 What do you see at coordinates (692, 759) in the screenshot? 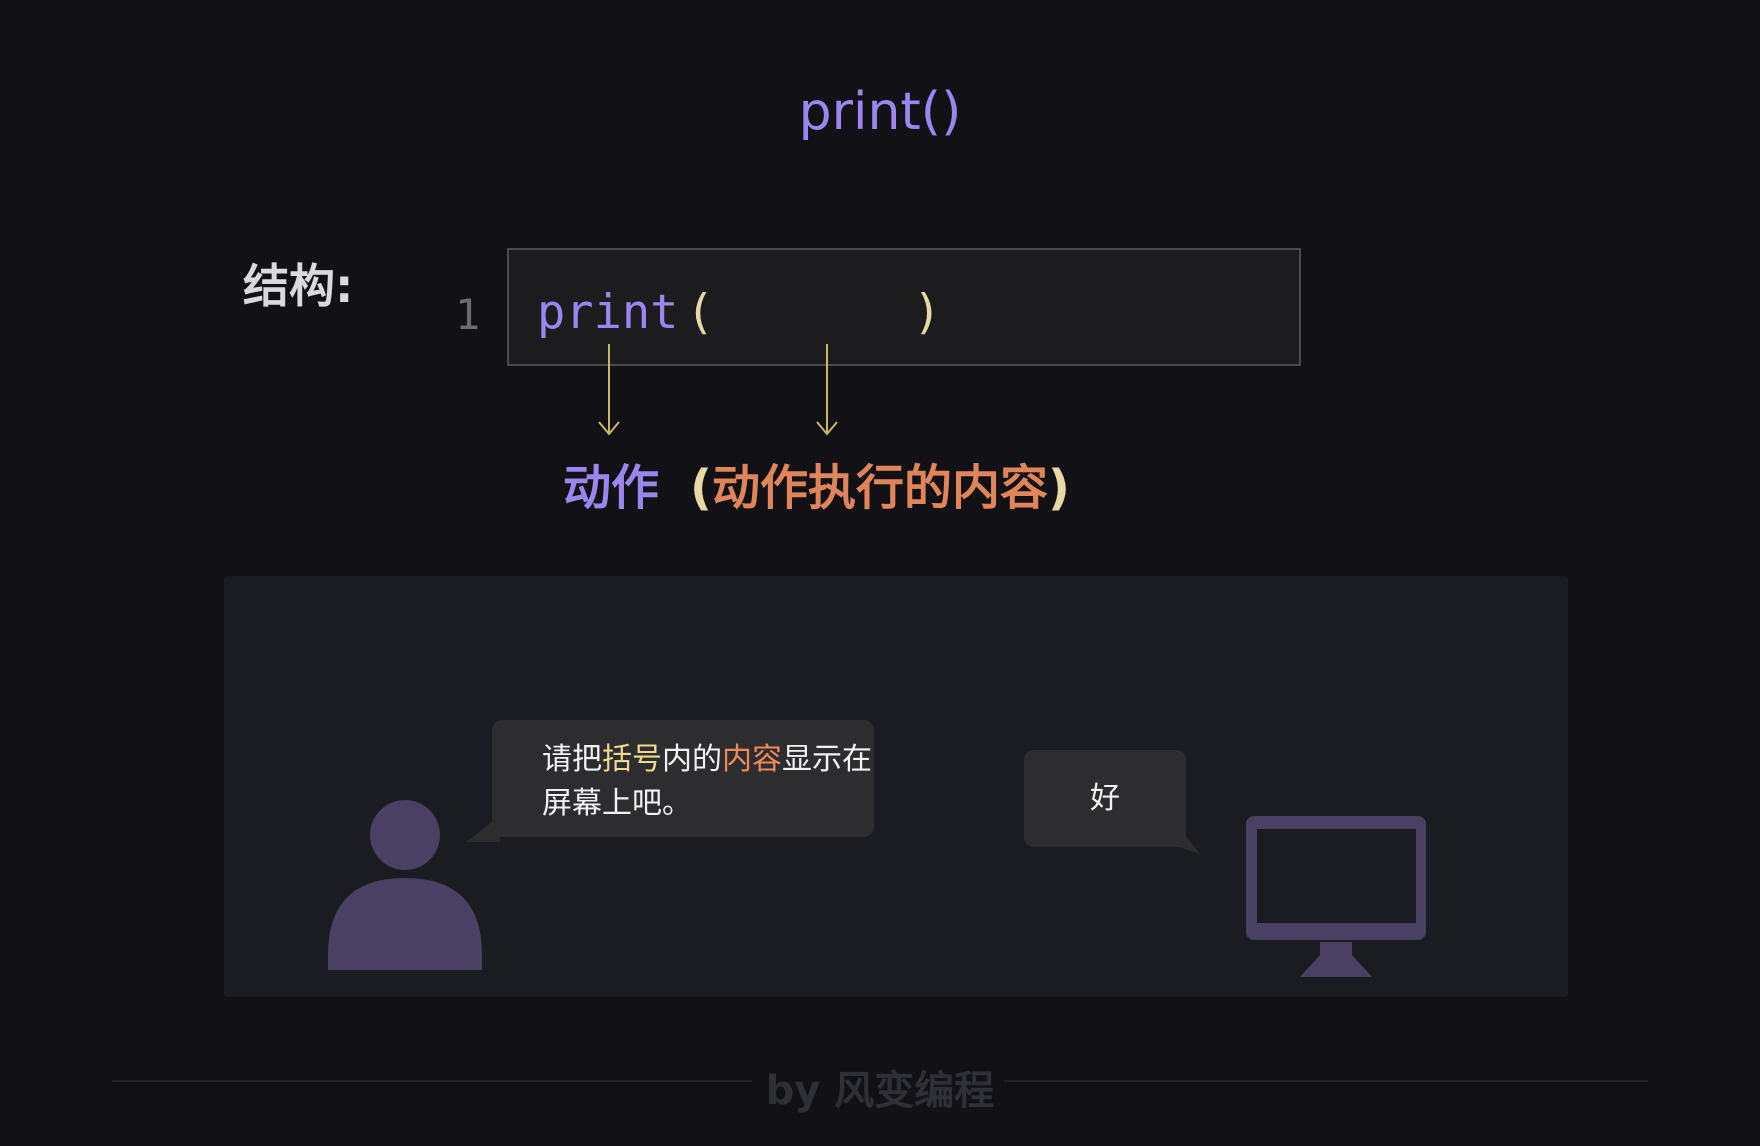
I see `bubble-text: 内的` at bounding box center [692, 759].